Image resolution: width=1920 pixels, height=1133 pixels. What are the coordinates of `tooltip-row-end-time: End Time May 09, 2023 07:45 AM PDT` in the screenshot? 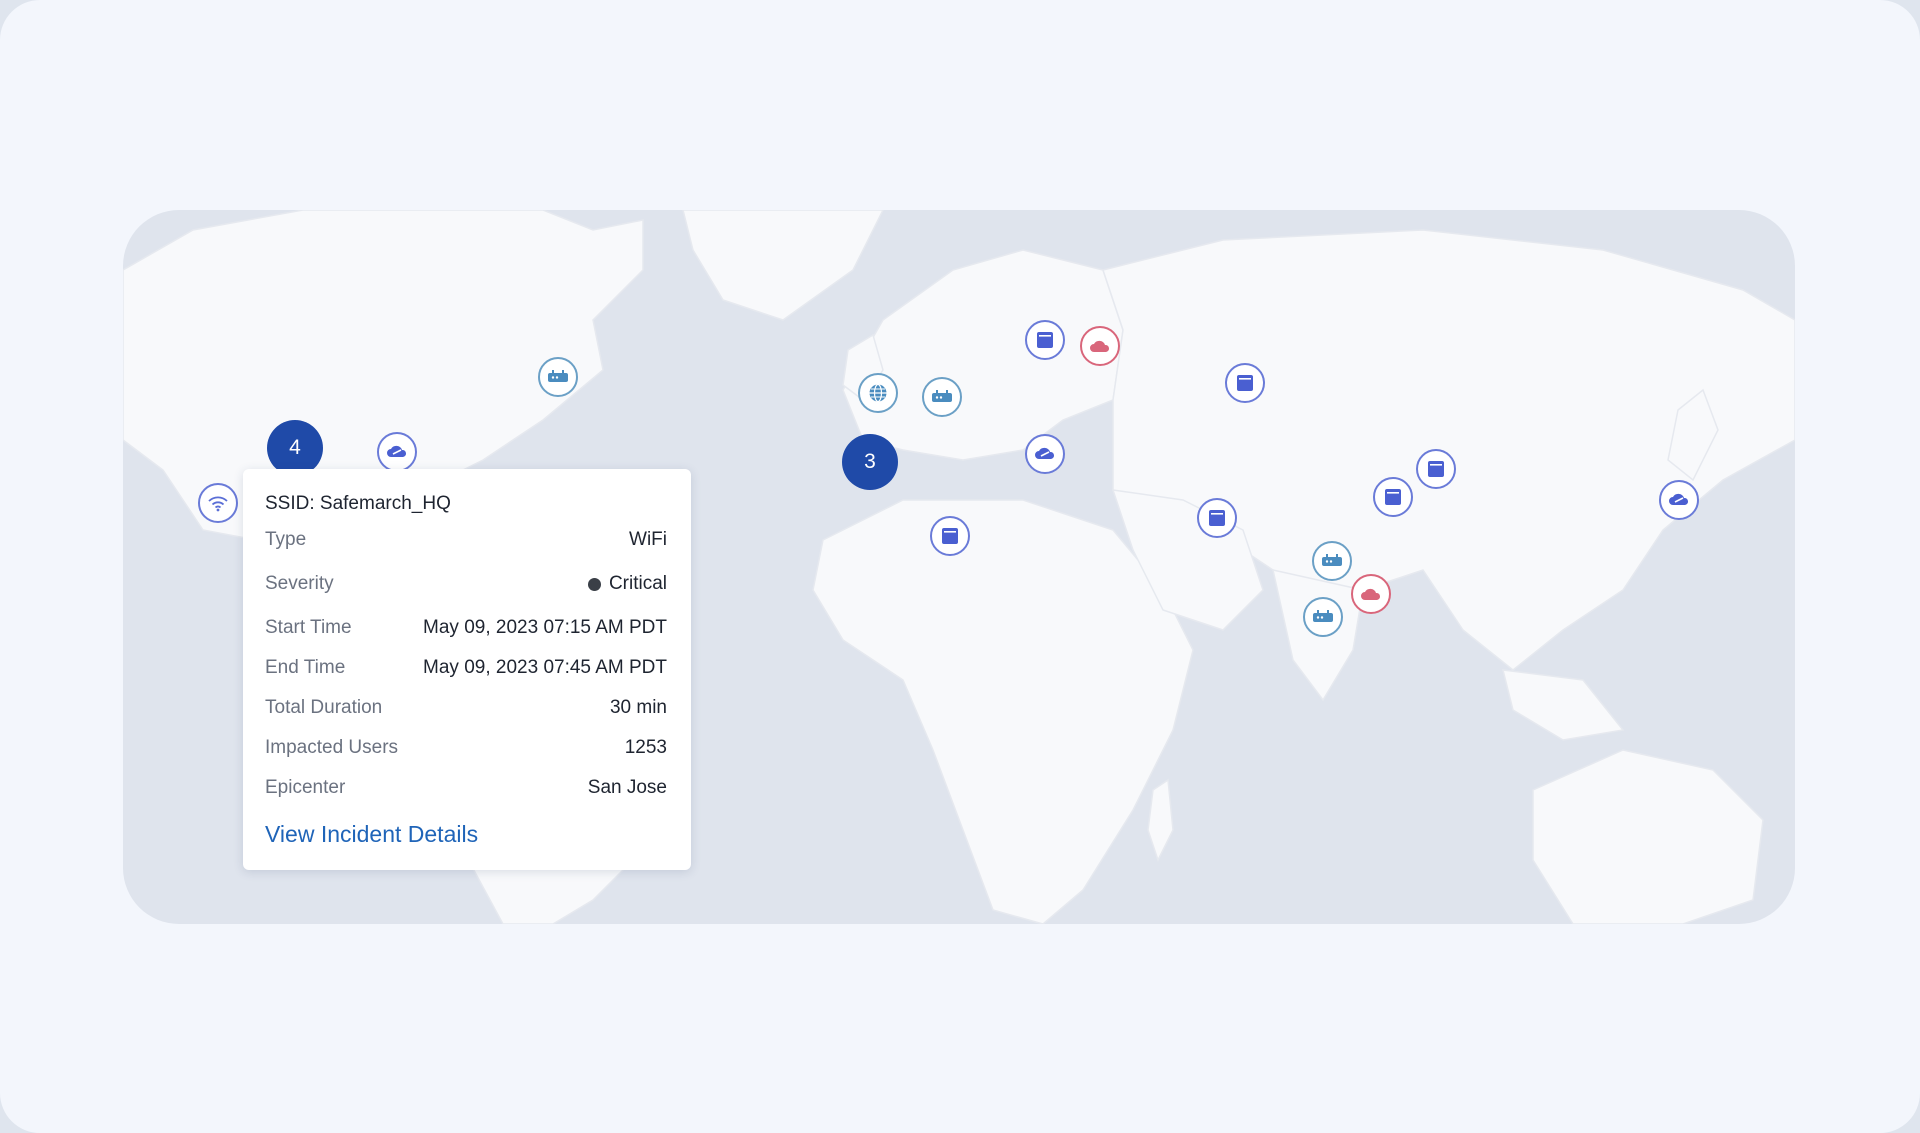 It's located at (466, 668).